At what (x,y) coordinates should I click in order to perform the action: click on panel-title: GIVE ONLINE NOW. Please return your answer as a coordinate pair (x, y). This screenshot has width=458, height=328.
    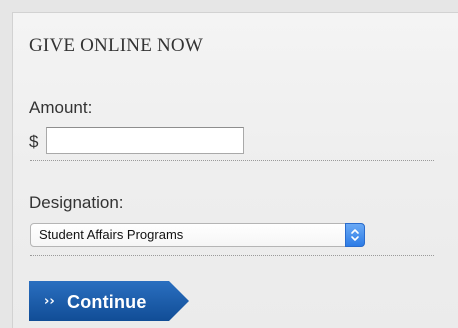
    Looking at the image, I should click on (116, 45).